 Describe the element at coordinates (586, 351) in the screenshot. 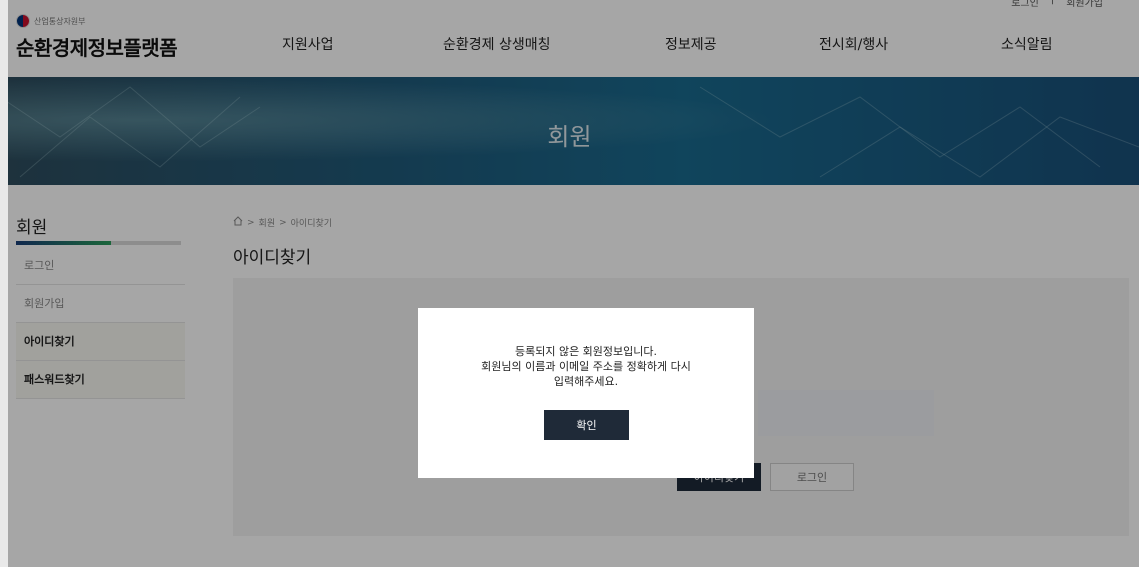

I see `alert-message-line: 등록되지 않은 회원정보입니다.` at that location.